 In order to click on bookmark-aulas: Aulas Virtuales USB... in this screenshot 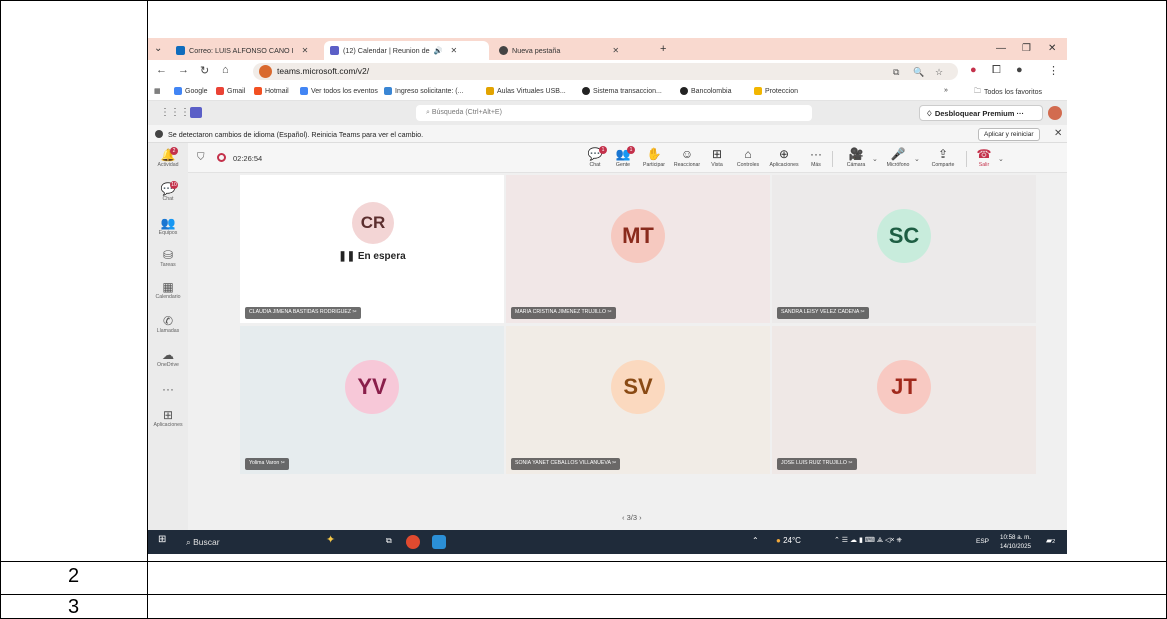, I will do `click(526, 91)`.